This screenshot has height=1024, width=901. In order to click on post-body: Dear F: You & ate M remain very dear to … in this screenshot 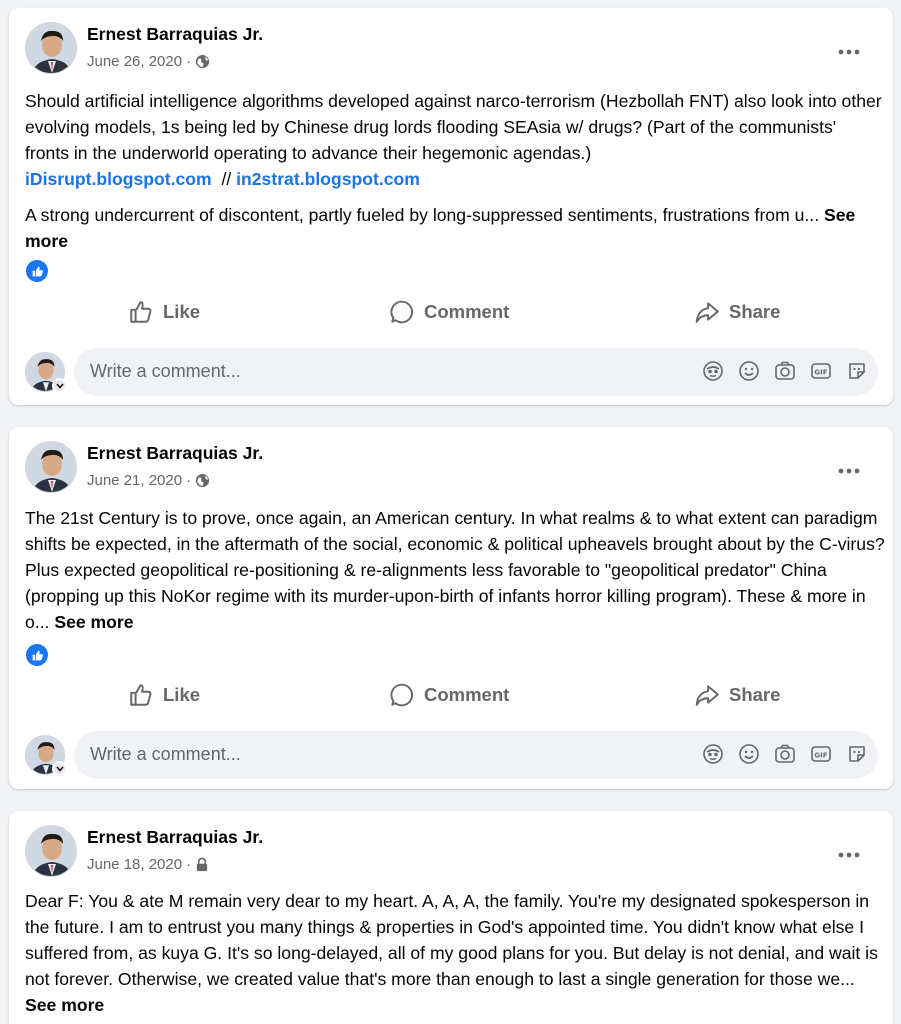, I will do `click(455, 953)`.